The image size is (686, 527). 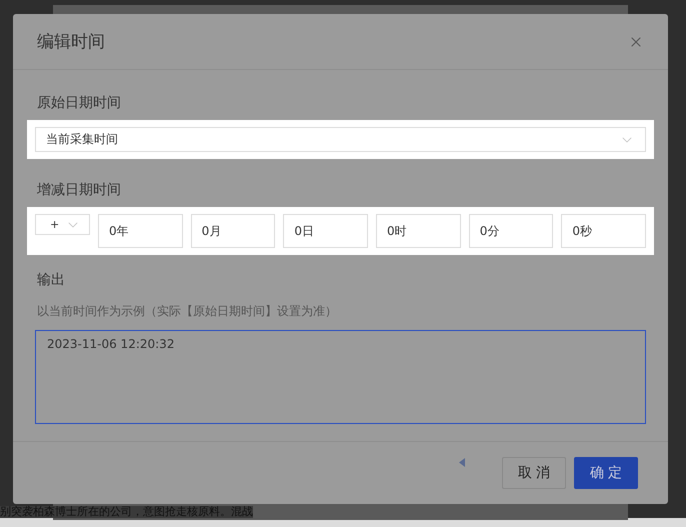 I want to click on hint-text: 以当前时间作为示例（实际【原始日期时间】设置为准）, so click(x=187, y=311).